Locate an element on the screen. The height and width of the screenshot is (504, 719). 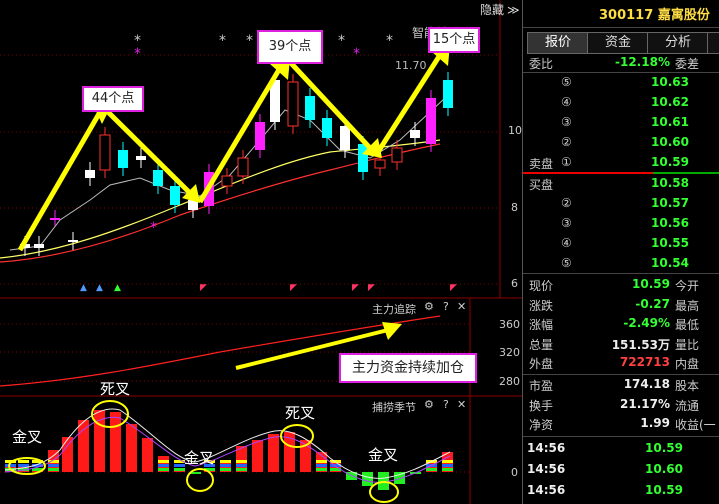
buy-price: 10.54 is located at coordinates (670, 263).